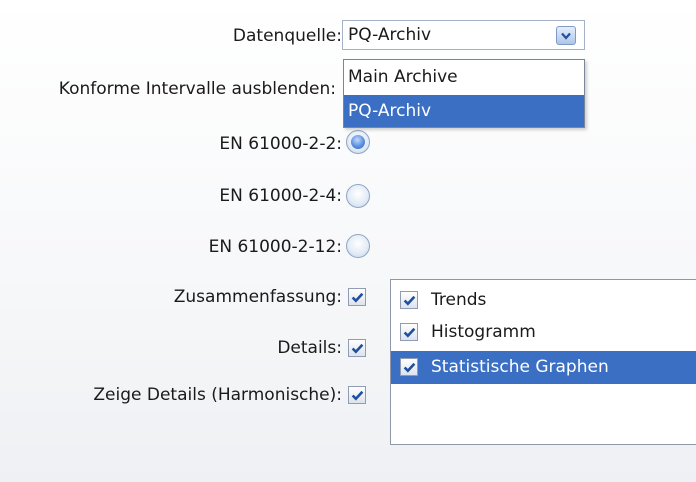 This screenshot has height=482, width=696. I want to click on list-item-label: Statistische Graphen, so click(520, 367).